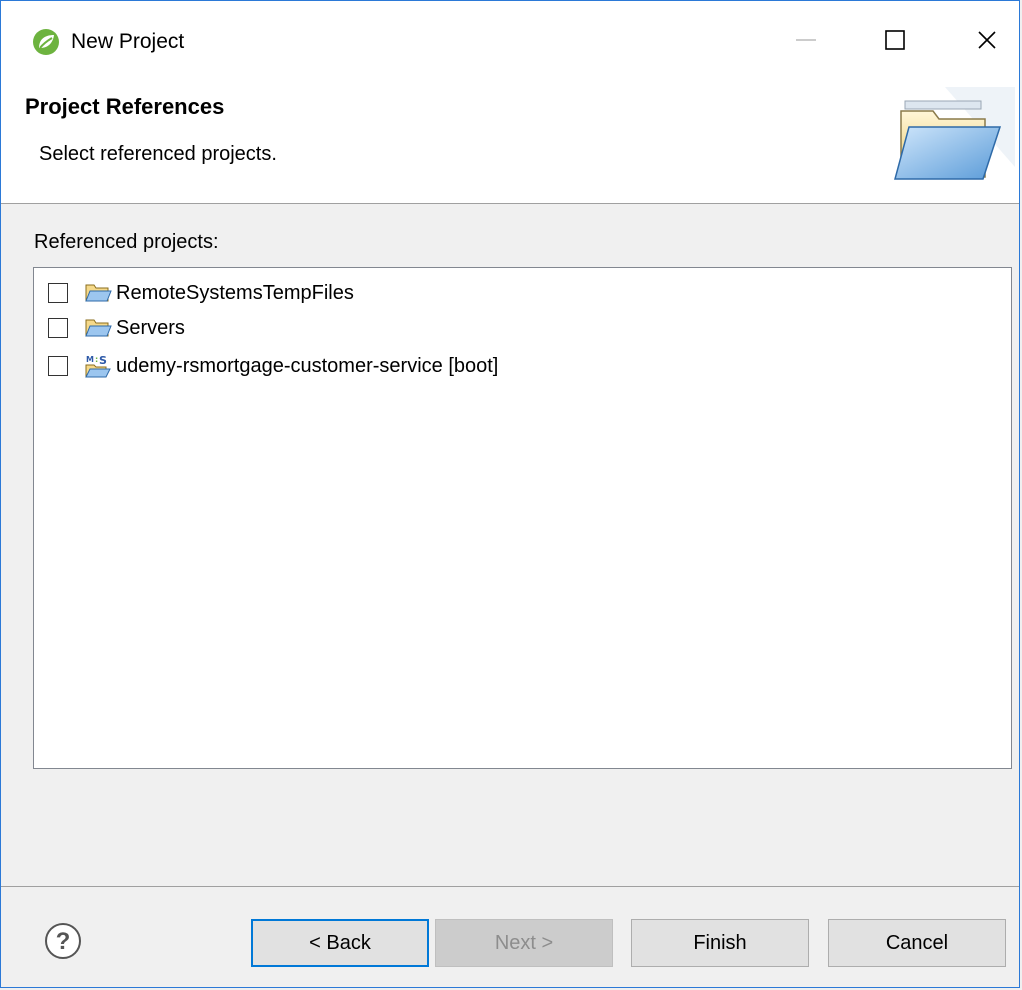  What do you see at coordinates (90, 359) in the screenshot?
I see `svg-text: M` at bounding box center [90, 359].